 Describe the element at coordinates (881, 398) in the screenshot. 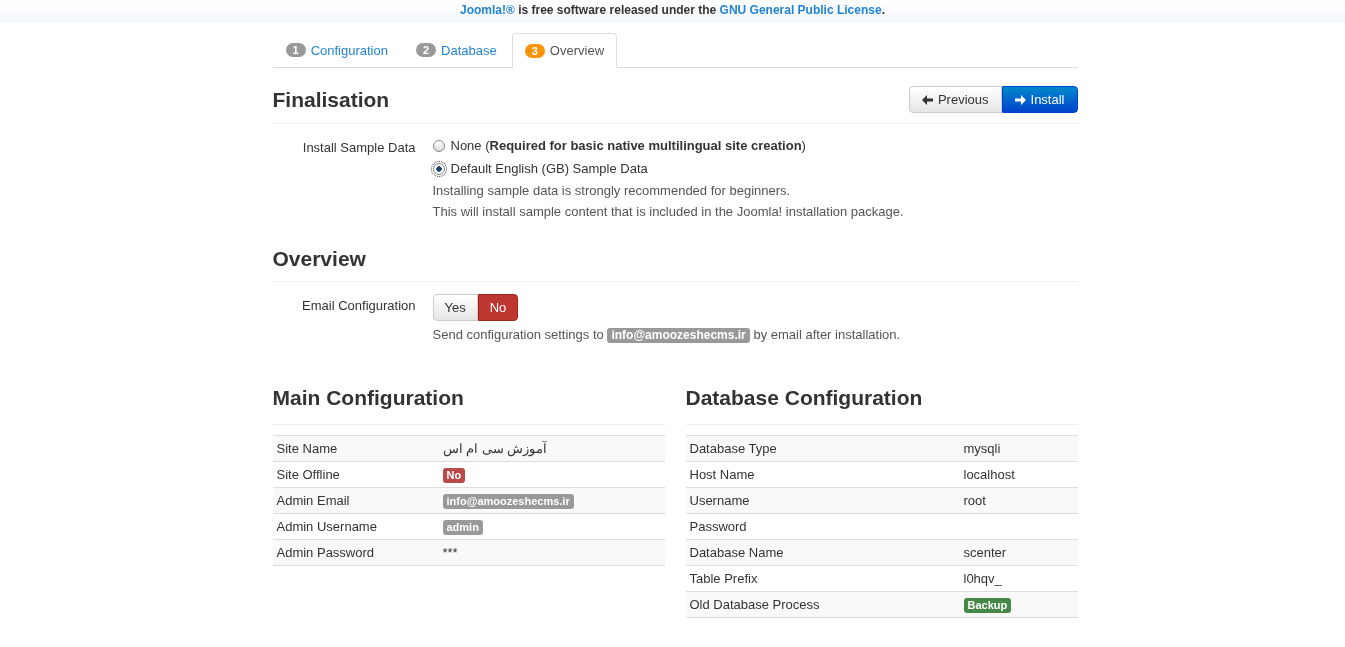

I see `section-title: Database Configuration` at that location.